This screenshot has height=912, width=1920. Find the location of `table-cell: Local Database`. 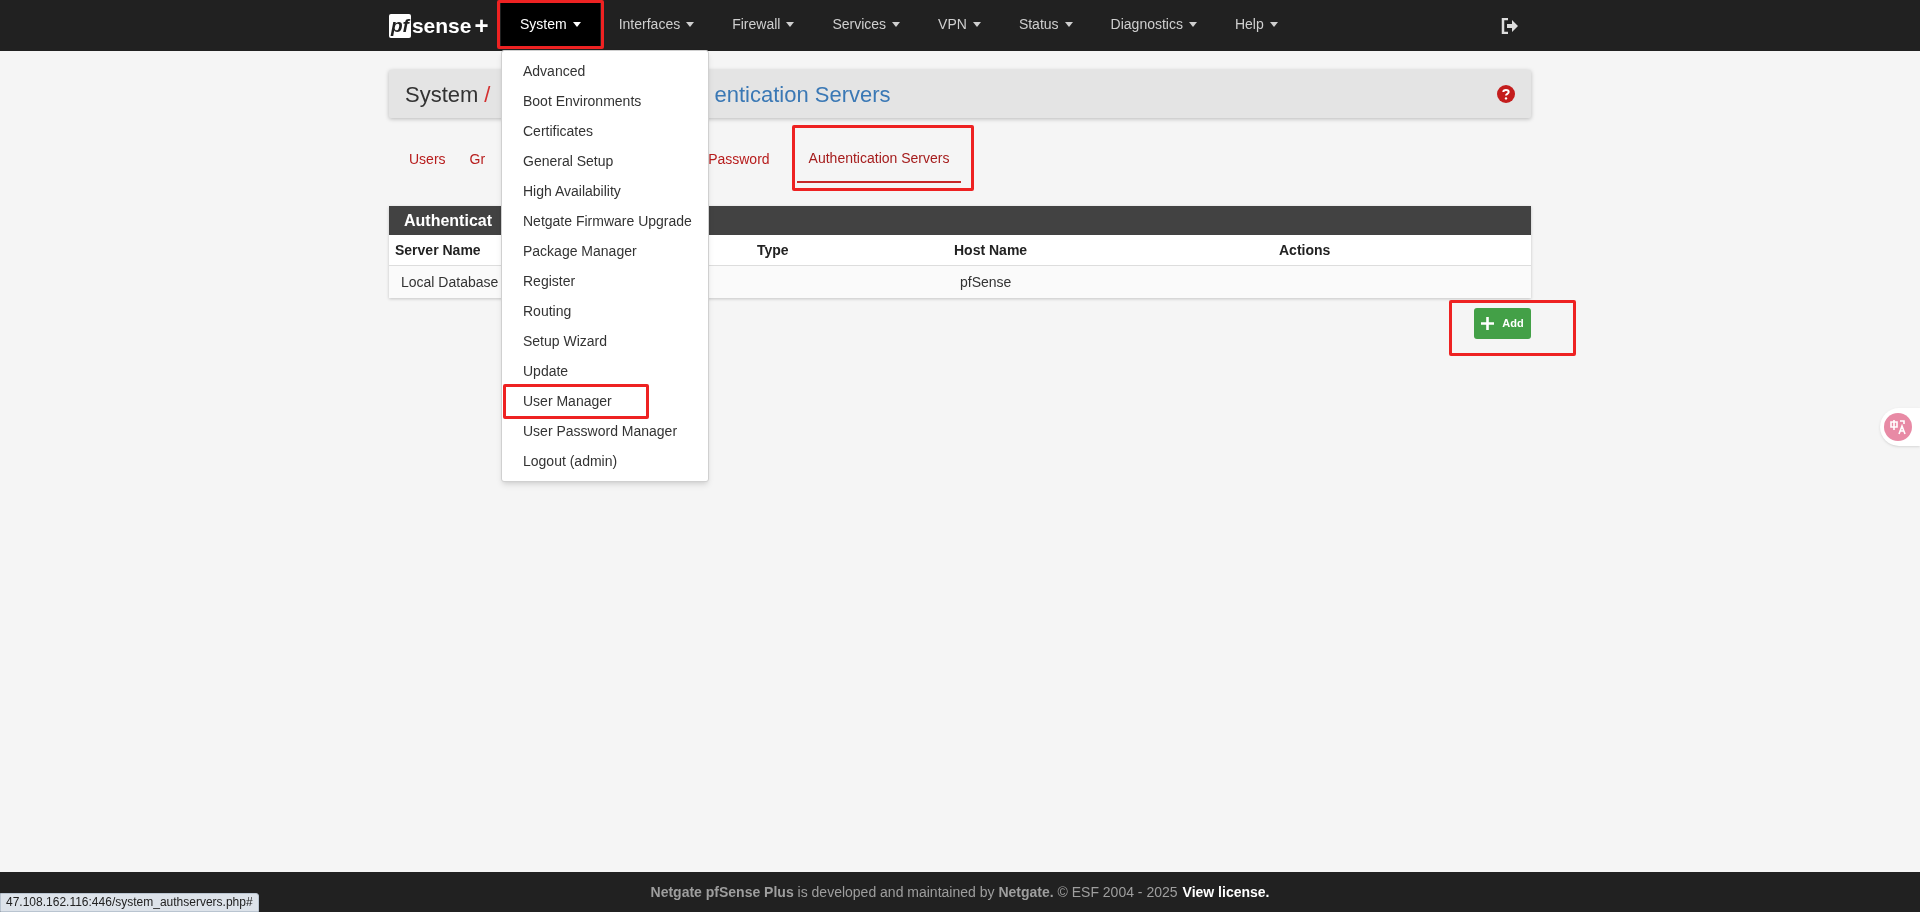

table-cell: Local Database is located at coordinates (450, 282).